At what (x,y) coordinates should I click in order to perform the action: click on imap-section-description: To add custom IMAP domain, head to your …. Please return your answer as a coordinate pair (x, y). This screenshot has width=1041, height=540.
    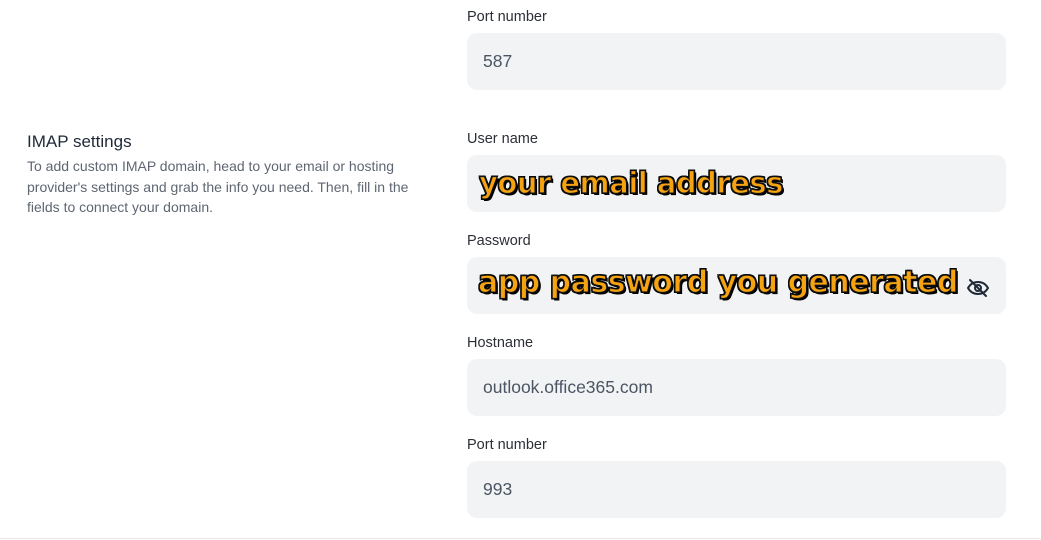
    Looking at the image, I should click on (218, 186).